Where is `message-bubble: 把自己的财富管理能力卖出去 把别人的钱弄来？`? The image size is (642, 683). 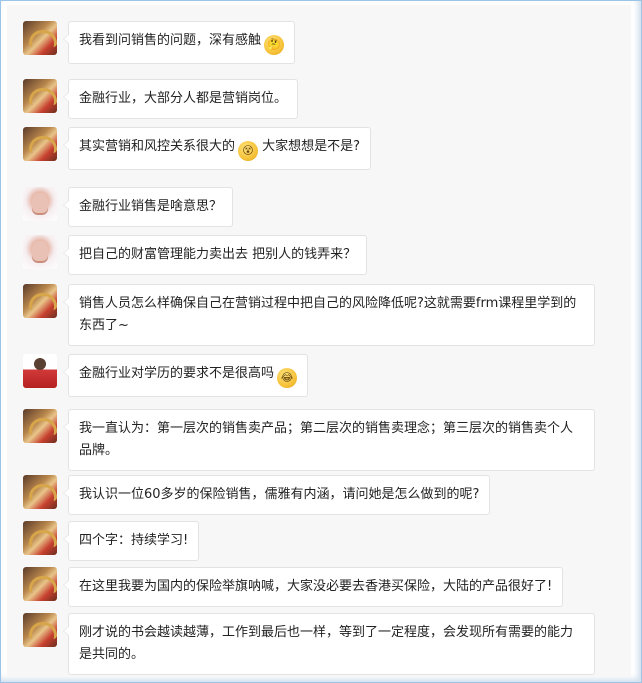
message-bubble: 把自己的财富管理能力卖出去 把别人的钱弄来？ is located at coordinates (215, 255).